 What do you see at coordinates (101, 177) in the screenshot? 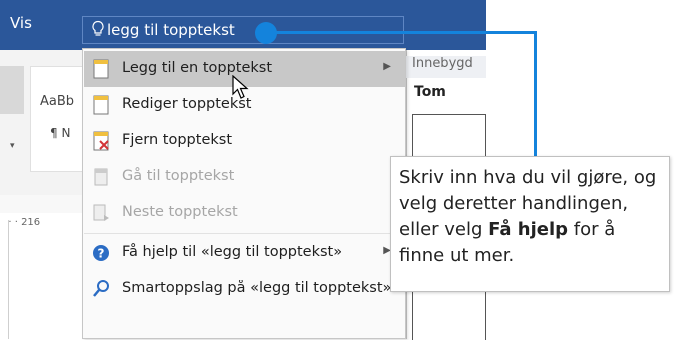
I see `goto-header-icon` at bounding box center [101, 177].